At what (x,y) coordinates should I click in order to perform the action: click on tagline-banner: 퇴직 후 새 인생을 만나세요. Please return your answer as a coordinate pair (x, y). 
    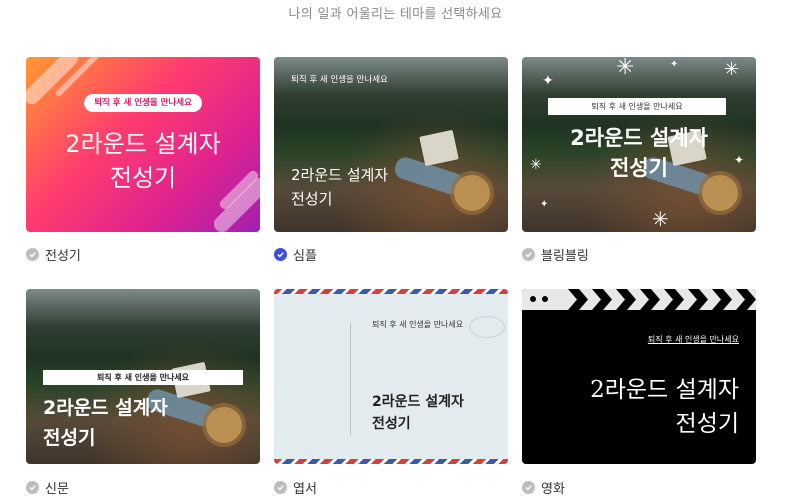
    Looking at the image, I should click on (637, 106).